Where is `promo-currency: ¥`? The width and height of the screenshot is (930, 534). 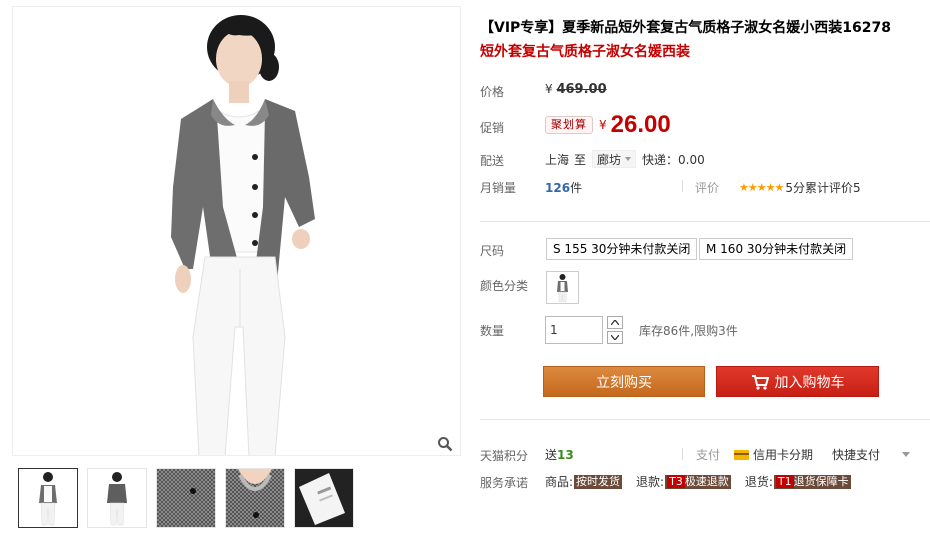
promo-currency: ¥ is located at coordinates (603, 125).